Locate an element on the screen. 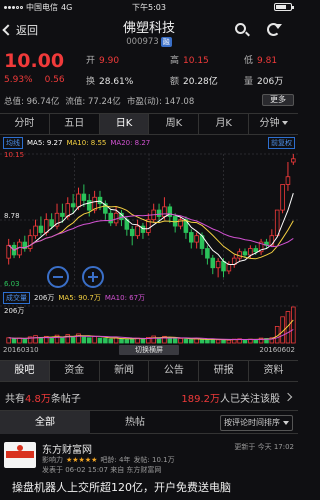 The width and height of the screenshot is (320, 500). turnover-item: 换 28.61% is located at coordinates (109, 80).